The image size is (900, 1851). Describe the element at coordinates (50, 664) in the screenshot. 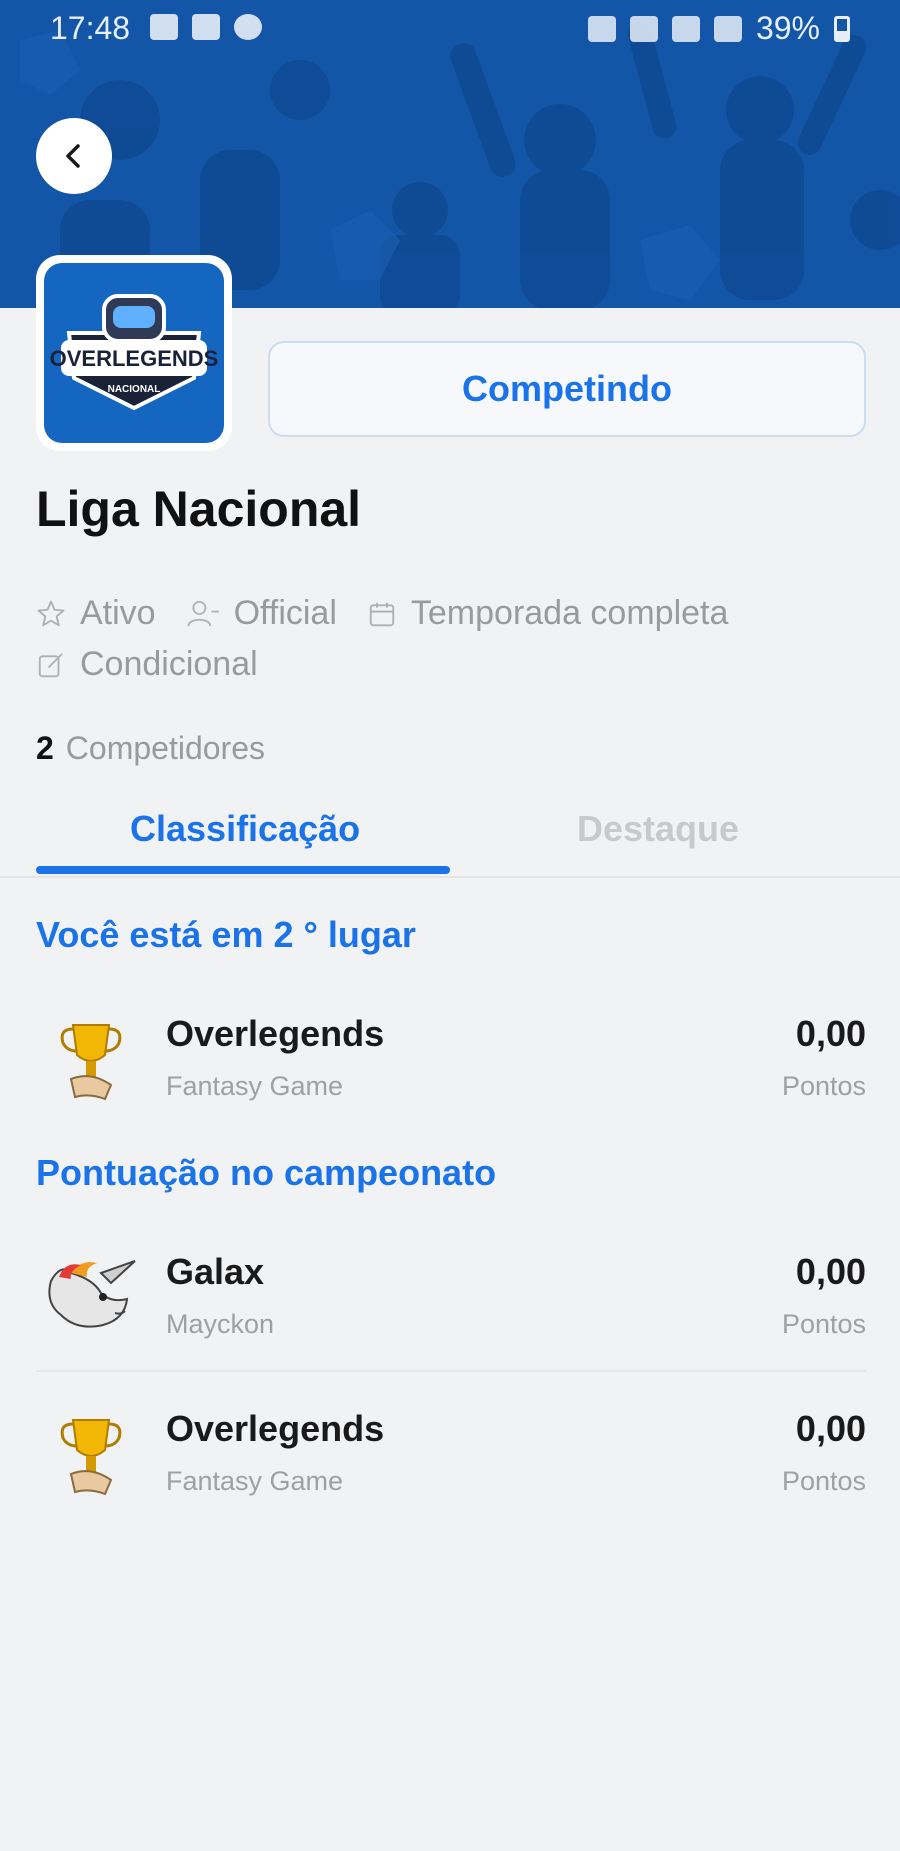

I see `edit-icon` at that location.